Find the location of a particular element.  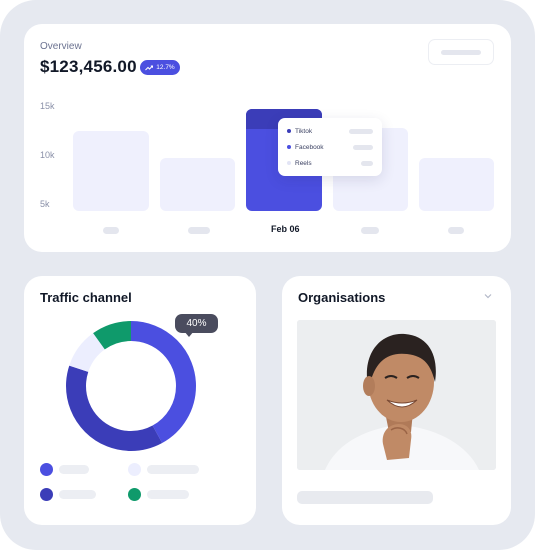

percent-tooltip: 40% is located at coordinates (196, 323).